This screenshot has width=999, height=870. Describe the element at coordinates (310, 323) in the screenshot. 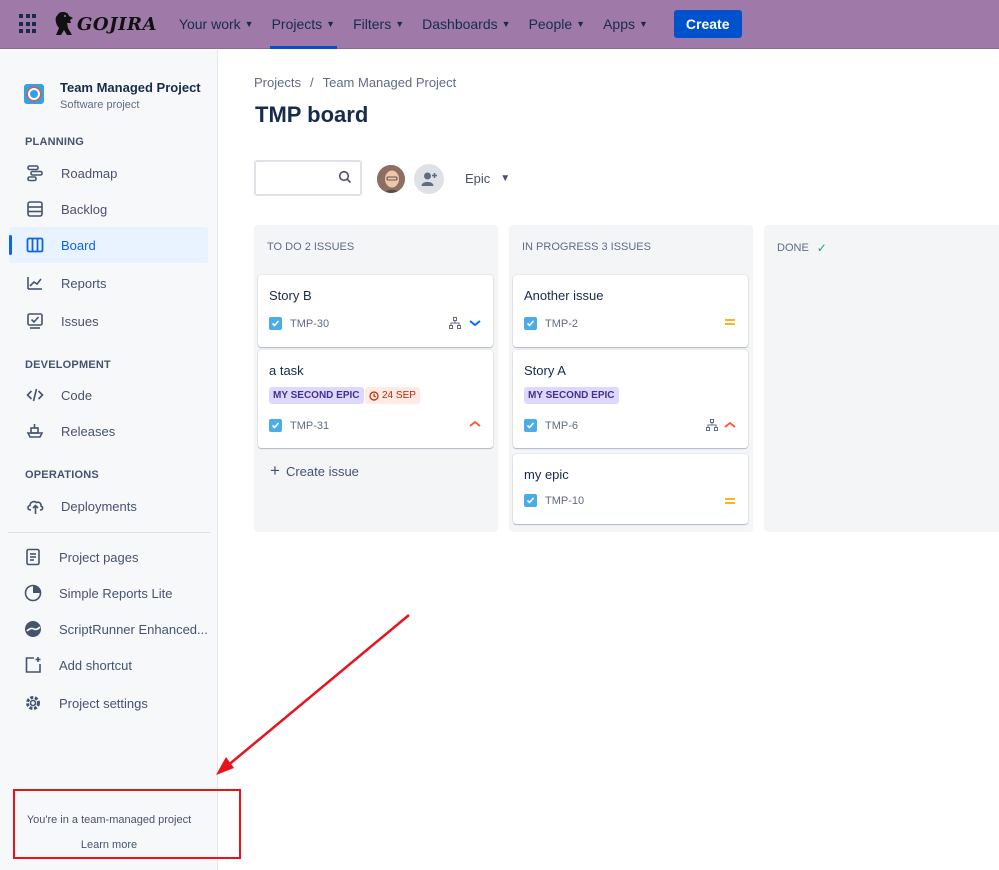

I see `issue-key-label: TMP-30` at that location.